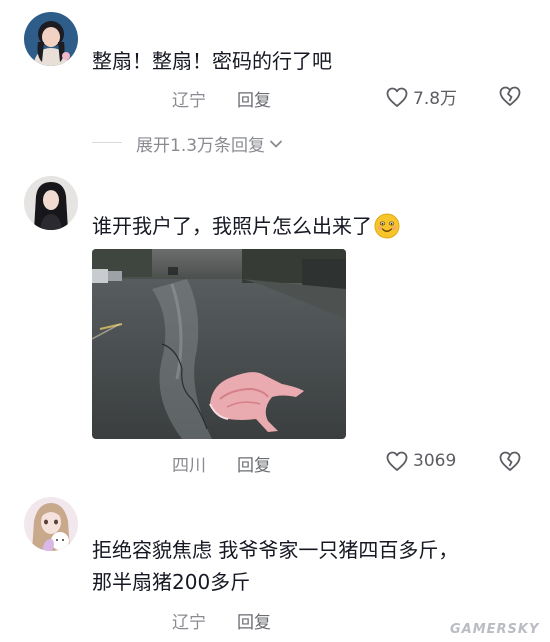 This screenshot has height=642, width=550. I want to click on comment-text: 整扇！整扇！密码的行了吧, so click(212, 61).